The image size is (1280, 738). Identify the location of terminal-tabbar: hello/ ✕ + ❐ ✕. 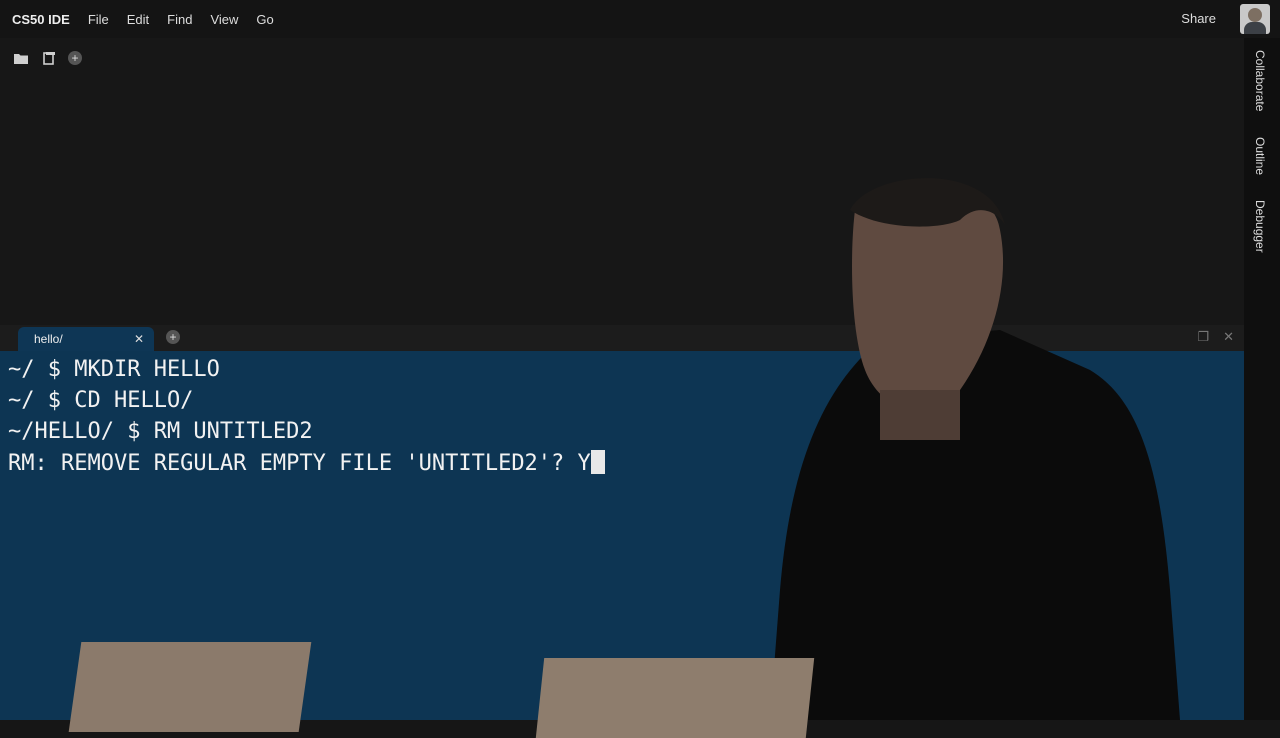
(622, 338).